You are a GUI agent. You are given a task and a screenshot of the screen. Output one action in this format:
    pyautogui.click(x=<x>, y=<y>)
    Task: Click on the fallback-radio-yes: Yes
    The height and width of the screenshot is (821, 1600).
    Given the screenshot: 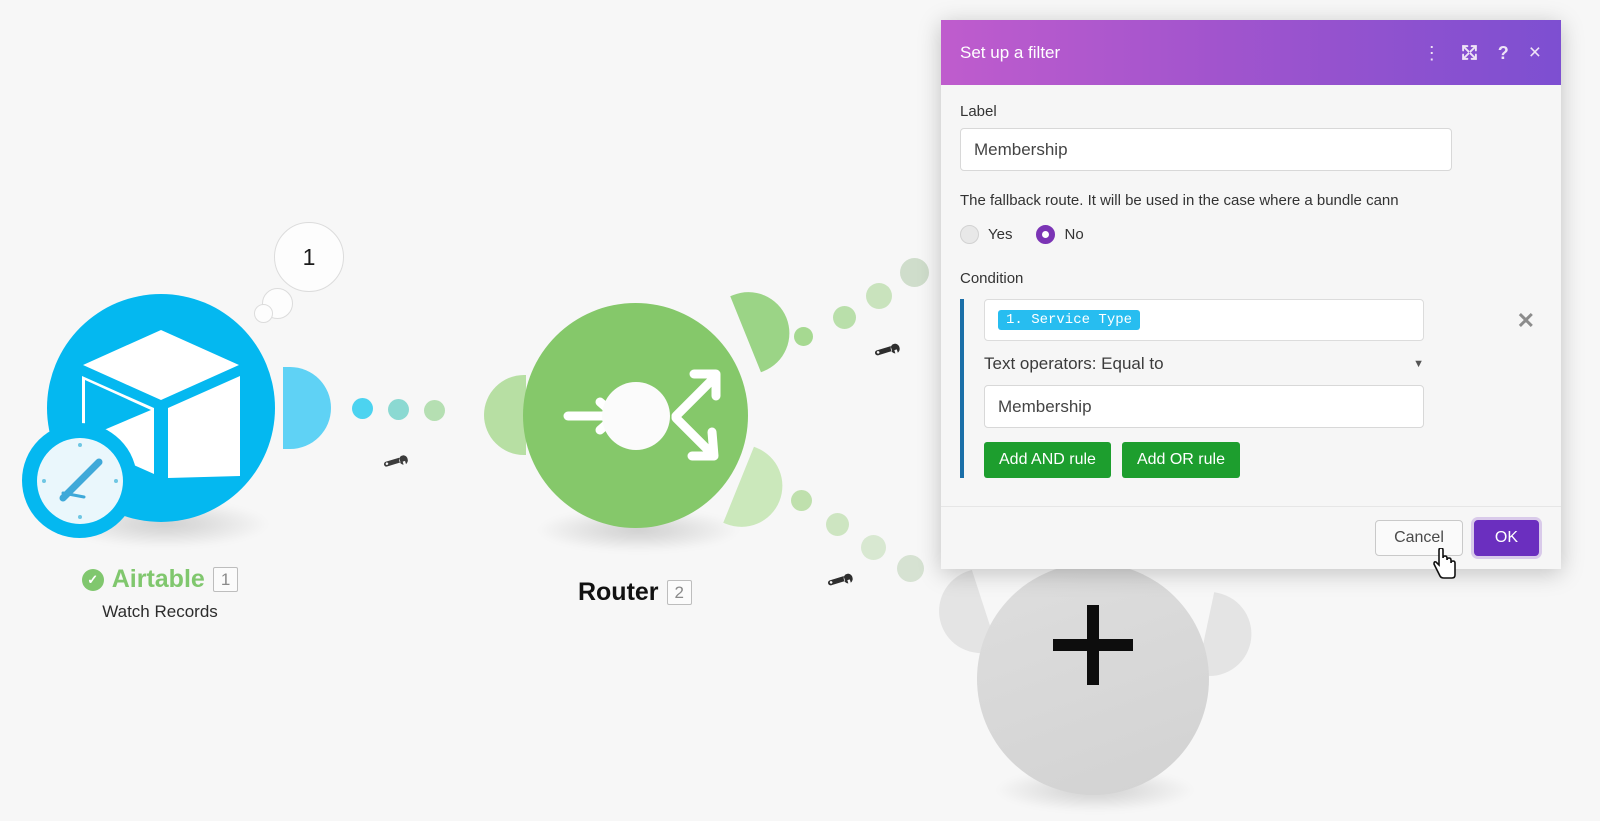 What is the action you would take?
    pyautogui.click(x=986, y=234)
    